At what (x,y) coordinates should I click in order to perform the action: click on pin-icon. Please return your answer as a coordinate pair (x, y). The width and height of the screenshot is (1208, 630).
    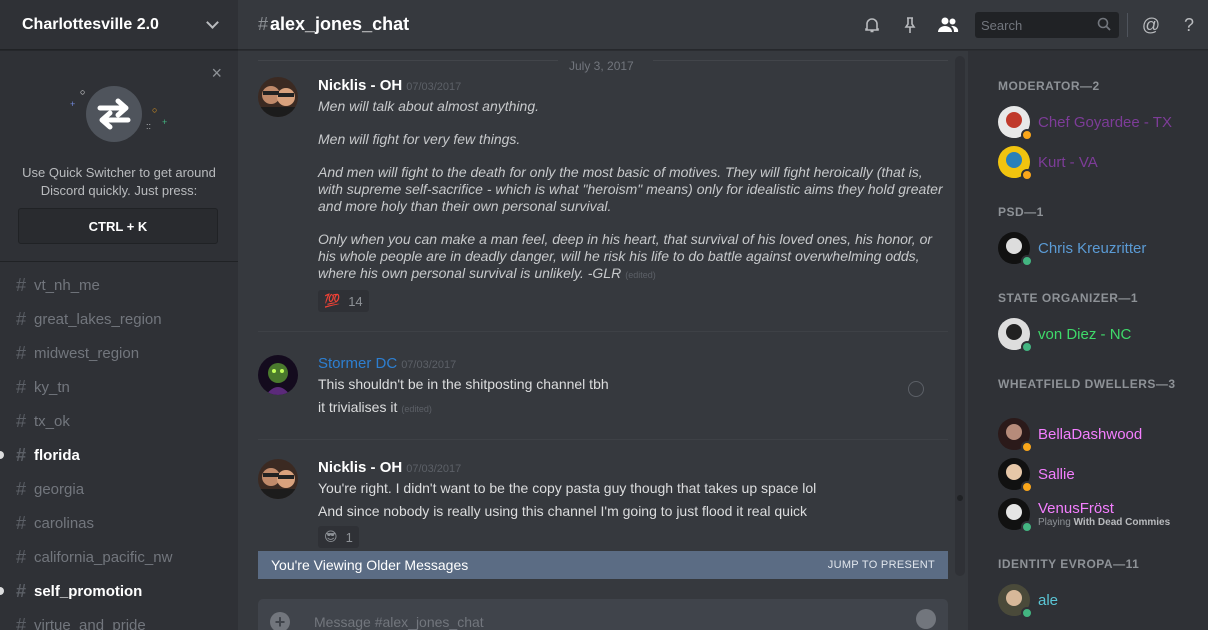
    Looking at the image, I should click on (910, 25).